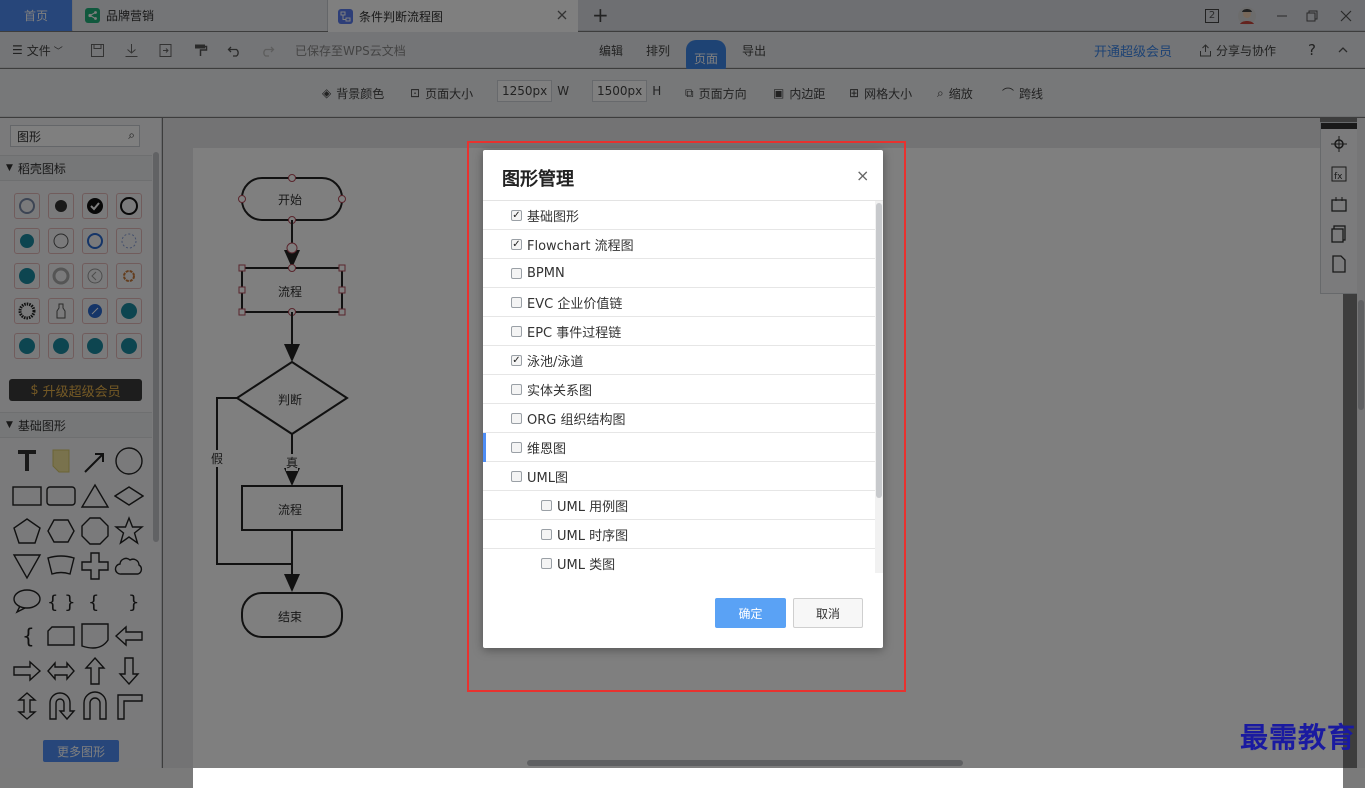 The width and height of the screenshot is (1365, 788). I want to click on shape-category-label: UML 用例图, so click(593, 507).